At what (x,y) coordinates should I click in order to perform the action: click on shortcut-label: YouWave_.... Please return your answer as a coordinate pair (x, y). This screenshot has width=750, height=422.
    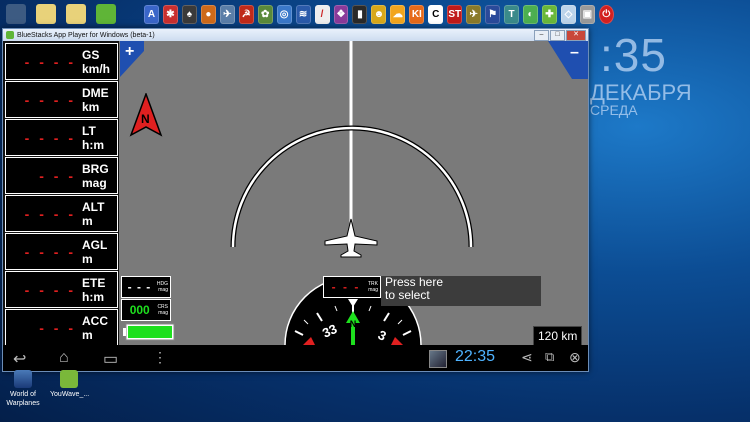
    Looking at the image, I should click on (70, 394).